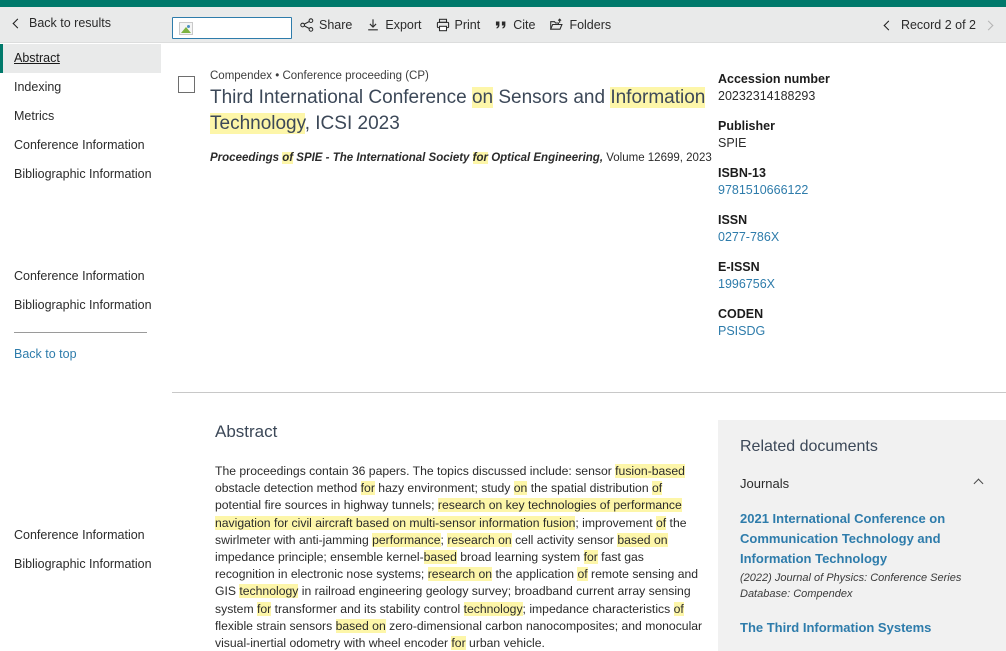 This screenshot has width=1006, height=651. I want to click on database-label: Compendex, so click(241, 76).